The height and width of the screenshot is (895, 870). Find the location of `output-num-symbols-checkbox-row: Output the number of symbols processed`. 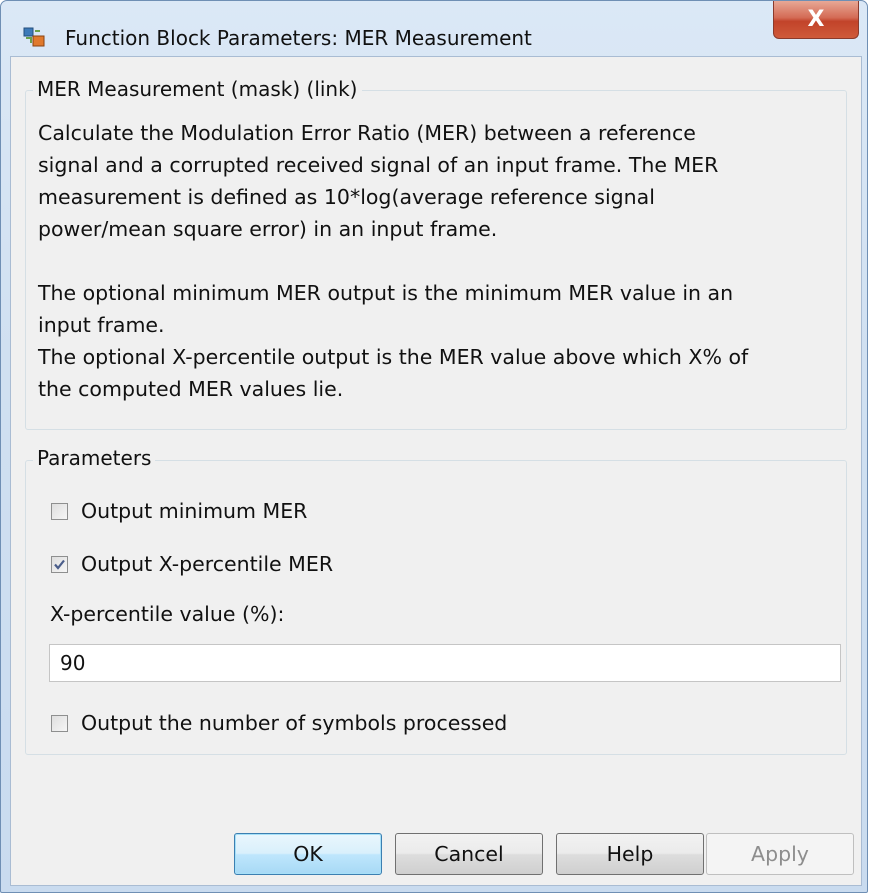

output-num-symbols-checkbox-row: Output the number of symbols processed is located at coordinates (279, 723).